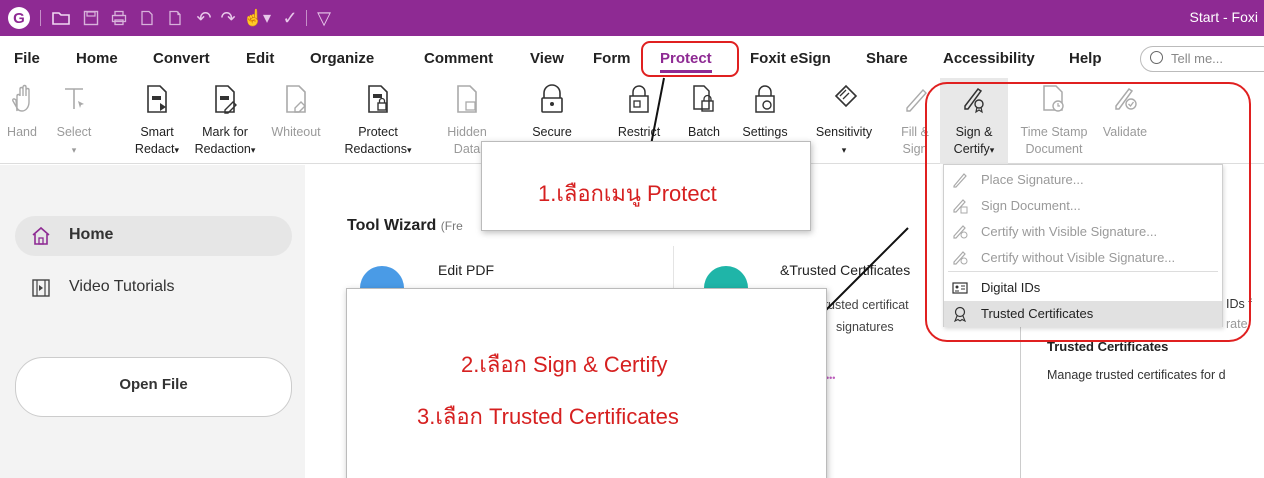  I want to click on sensitivity-button: Sensitivity ▾, so click(844, 121).